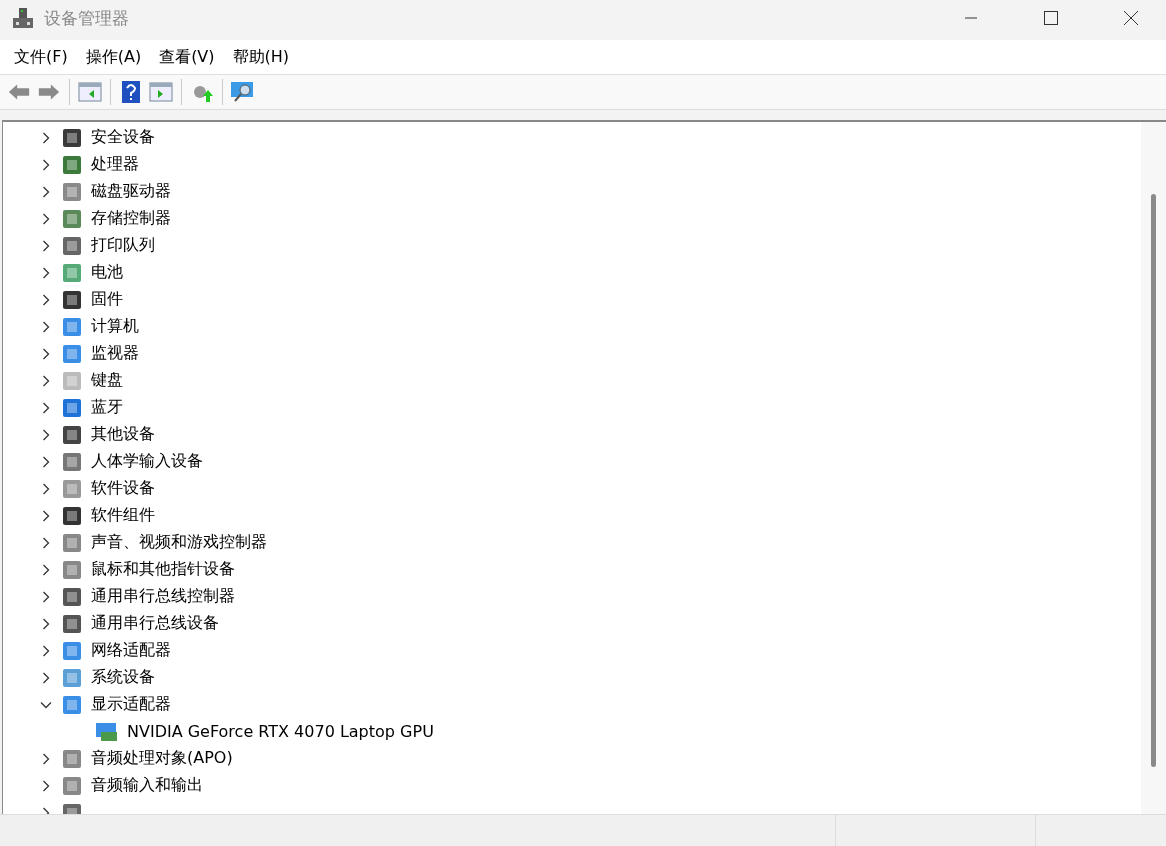 This screenshot has height=846, width=1166. What do you see at coordinates (131, 191) in the screenshot?
I see `tree-item: 磁盘驱动器` at bounding box center [131, 191].